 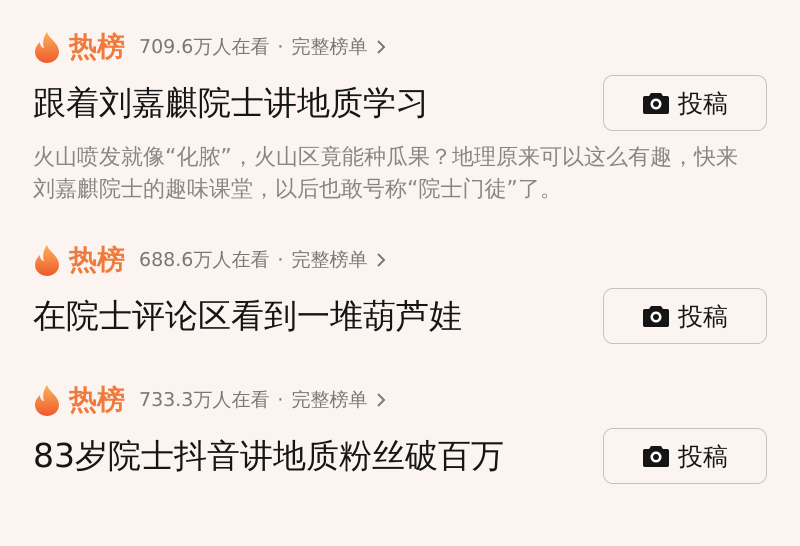 I want to click on viewer-count: 688.6万人在看, so click(x=204, y=260).